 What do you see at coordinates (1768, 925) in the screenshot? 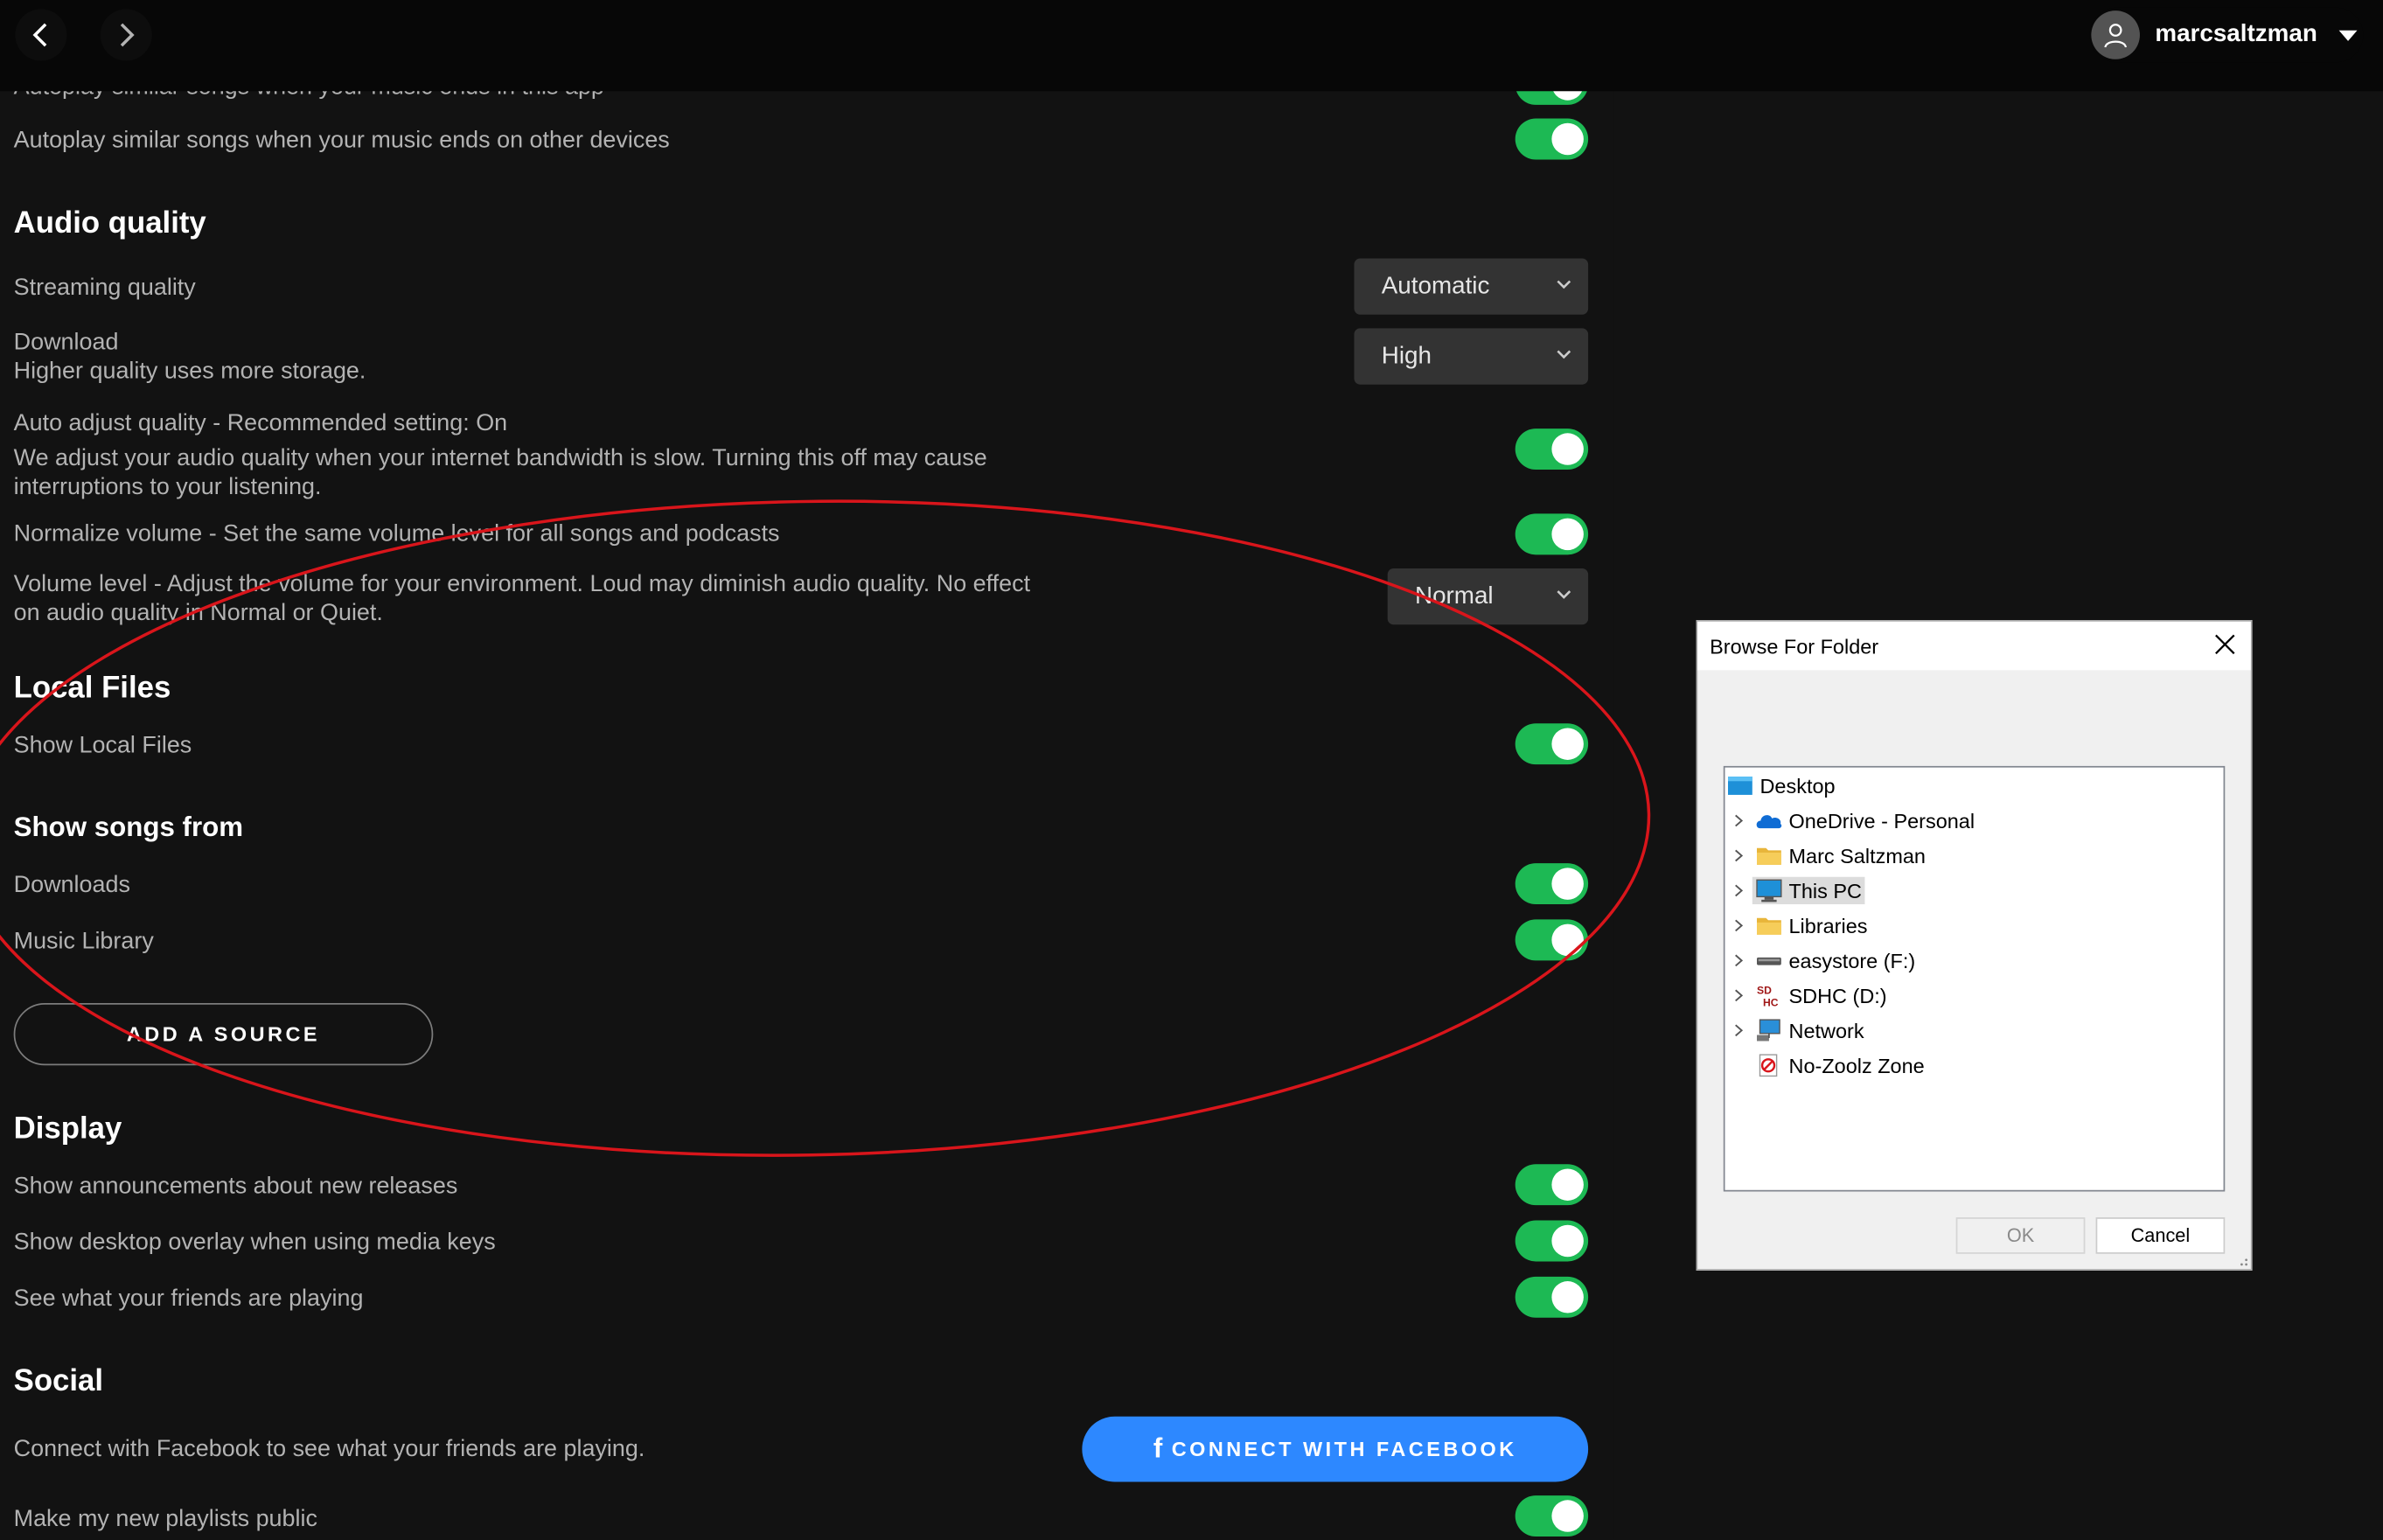
I see `folder-icon` at bounding box center [1768, 925].